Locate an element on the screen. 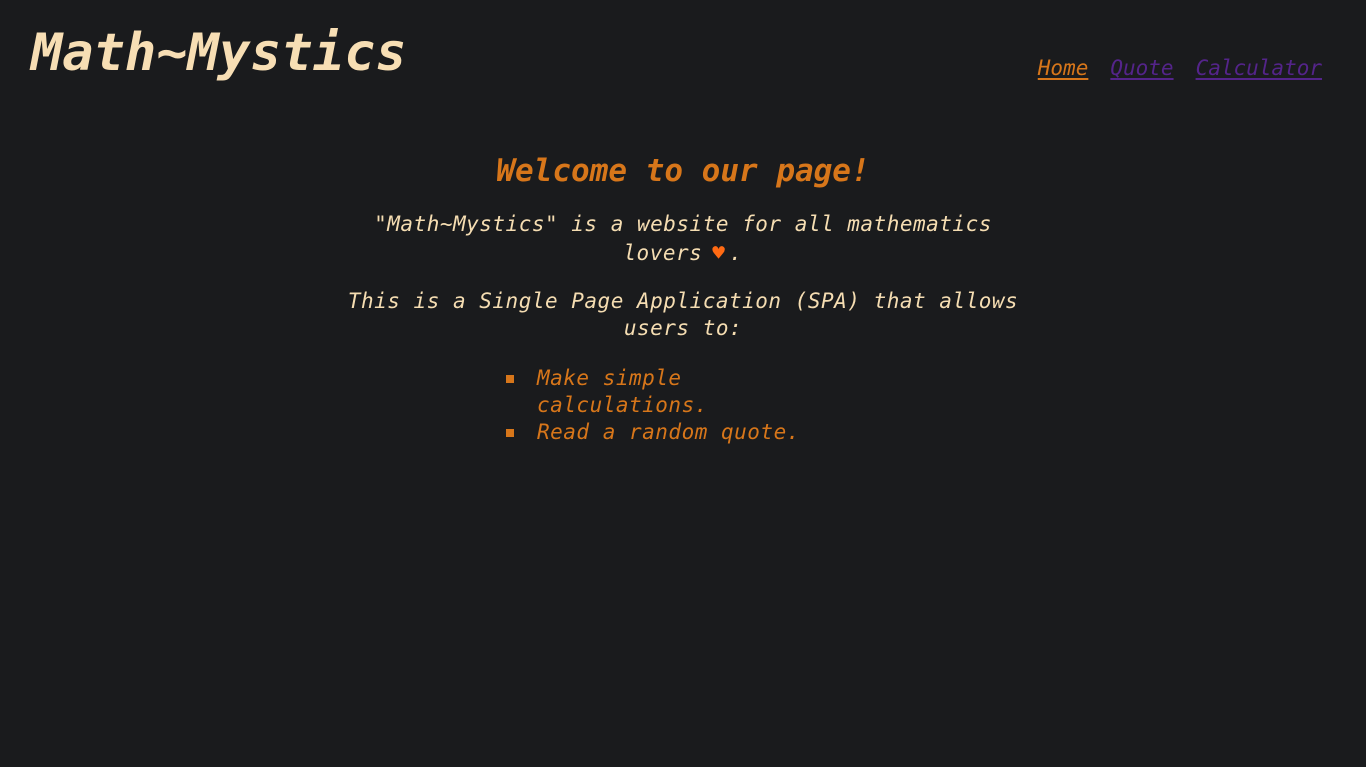 This screenshot has height=767, width=1366. nav-home-link: Home is located at coordinates (1063, 68).